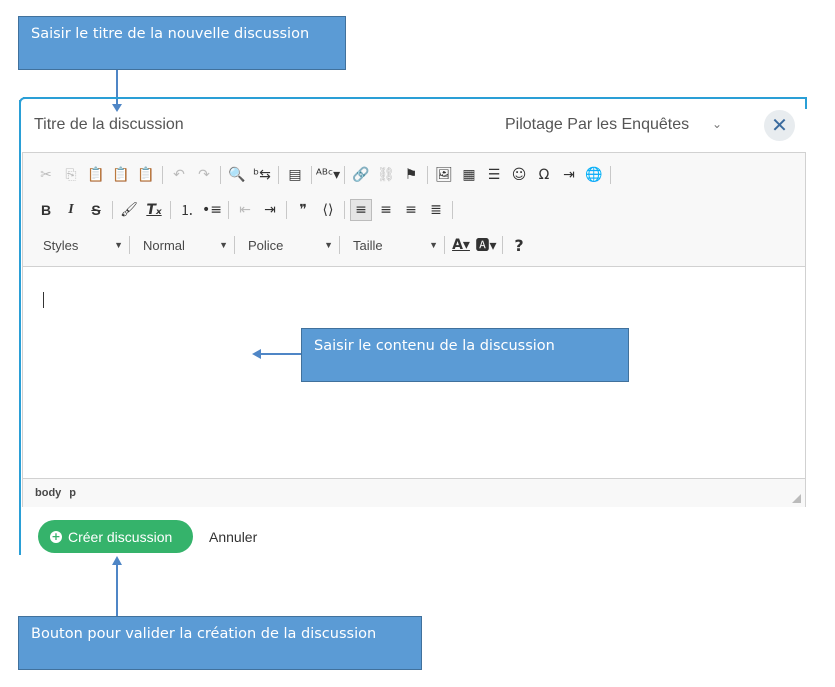  What do you see at coordinates (796, 498) in the screenshot?
I see `resize-handle-icon` at bounding box center [796, 498].